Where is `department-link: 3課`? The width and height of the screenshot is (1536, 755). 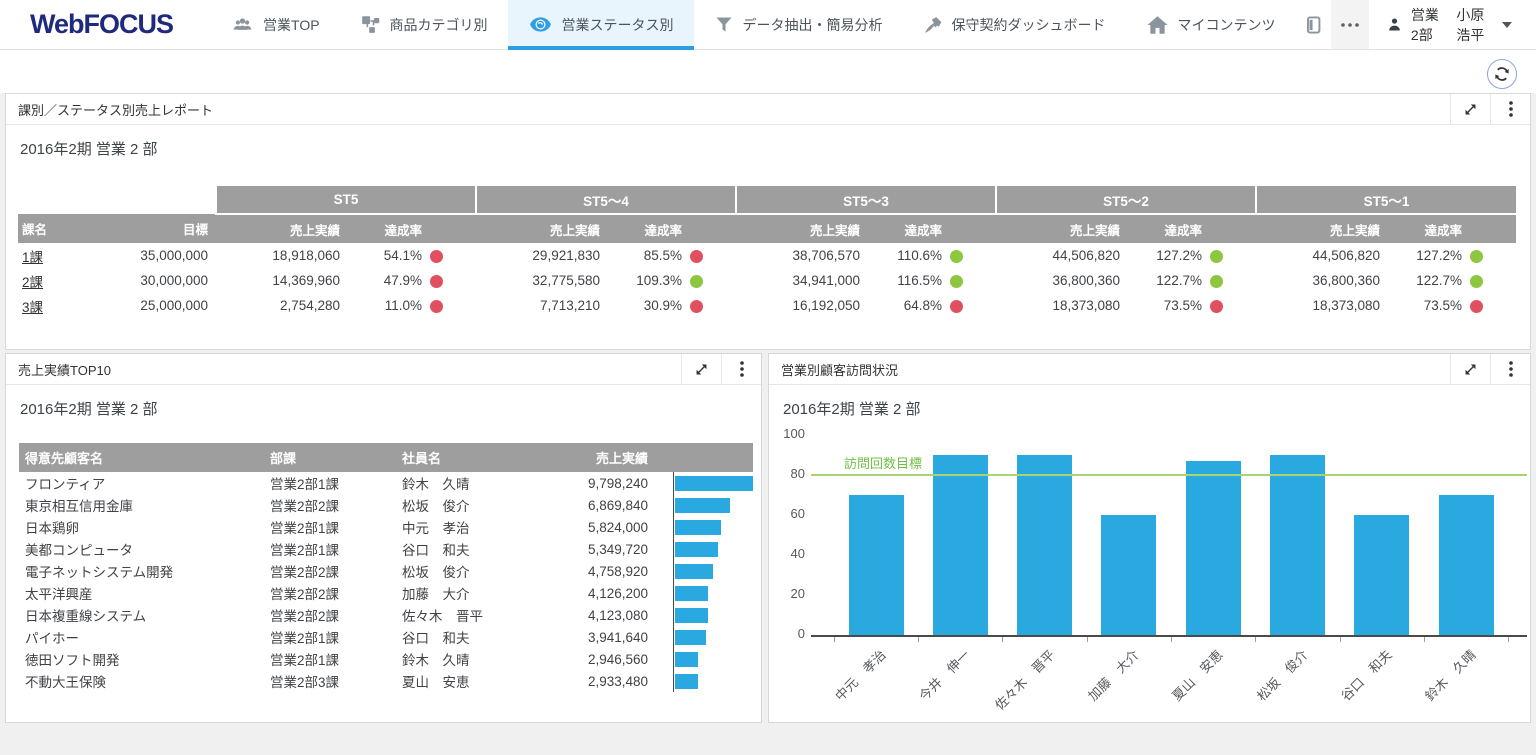
department-link: 3課 is located at coordinates (32, 307).